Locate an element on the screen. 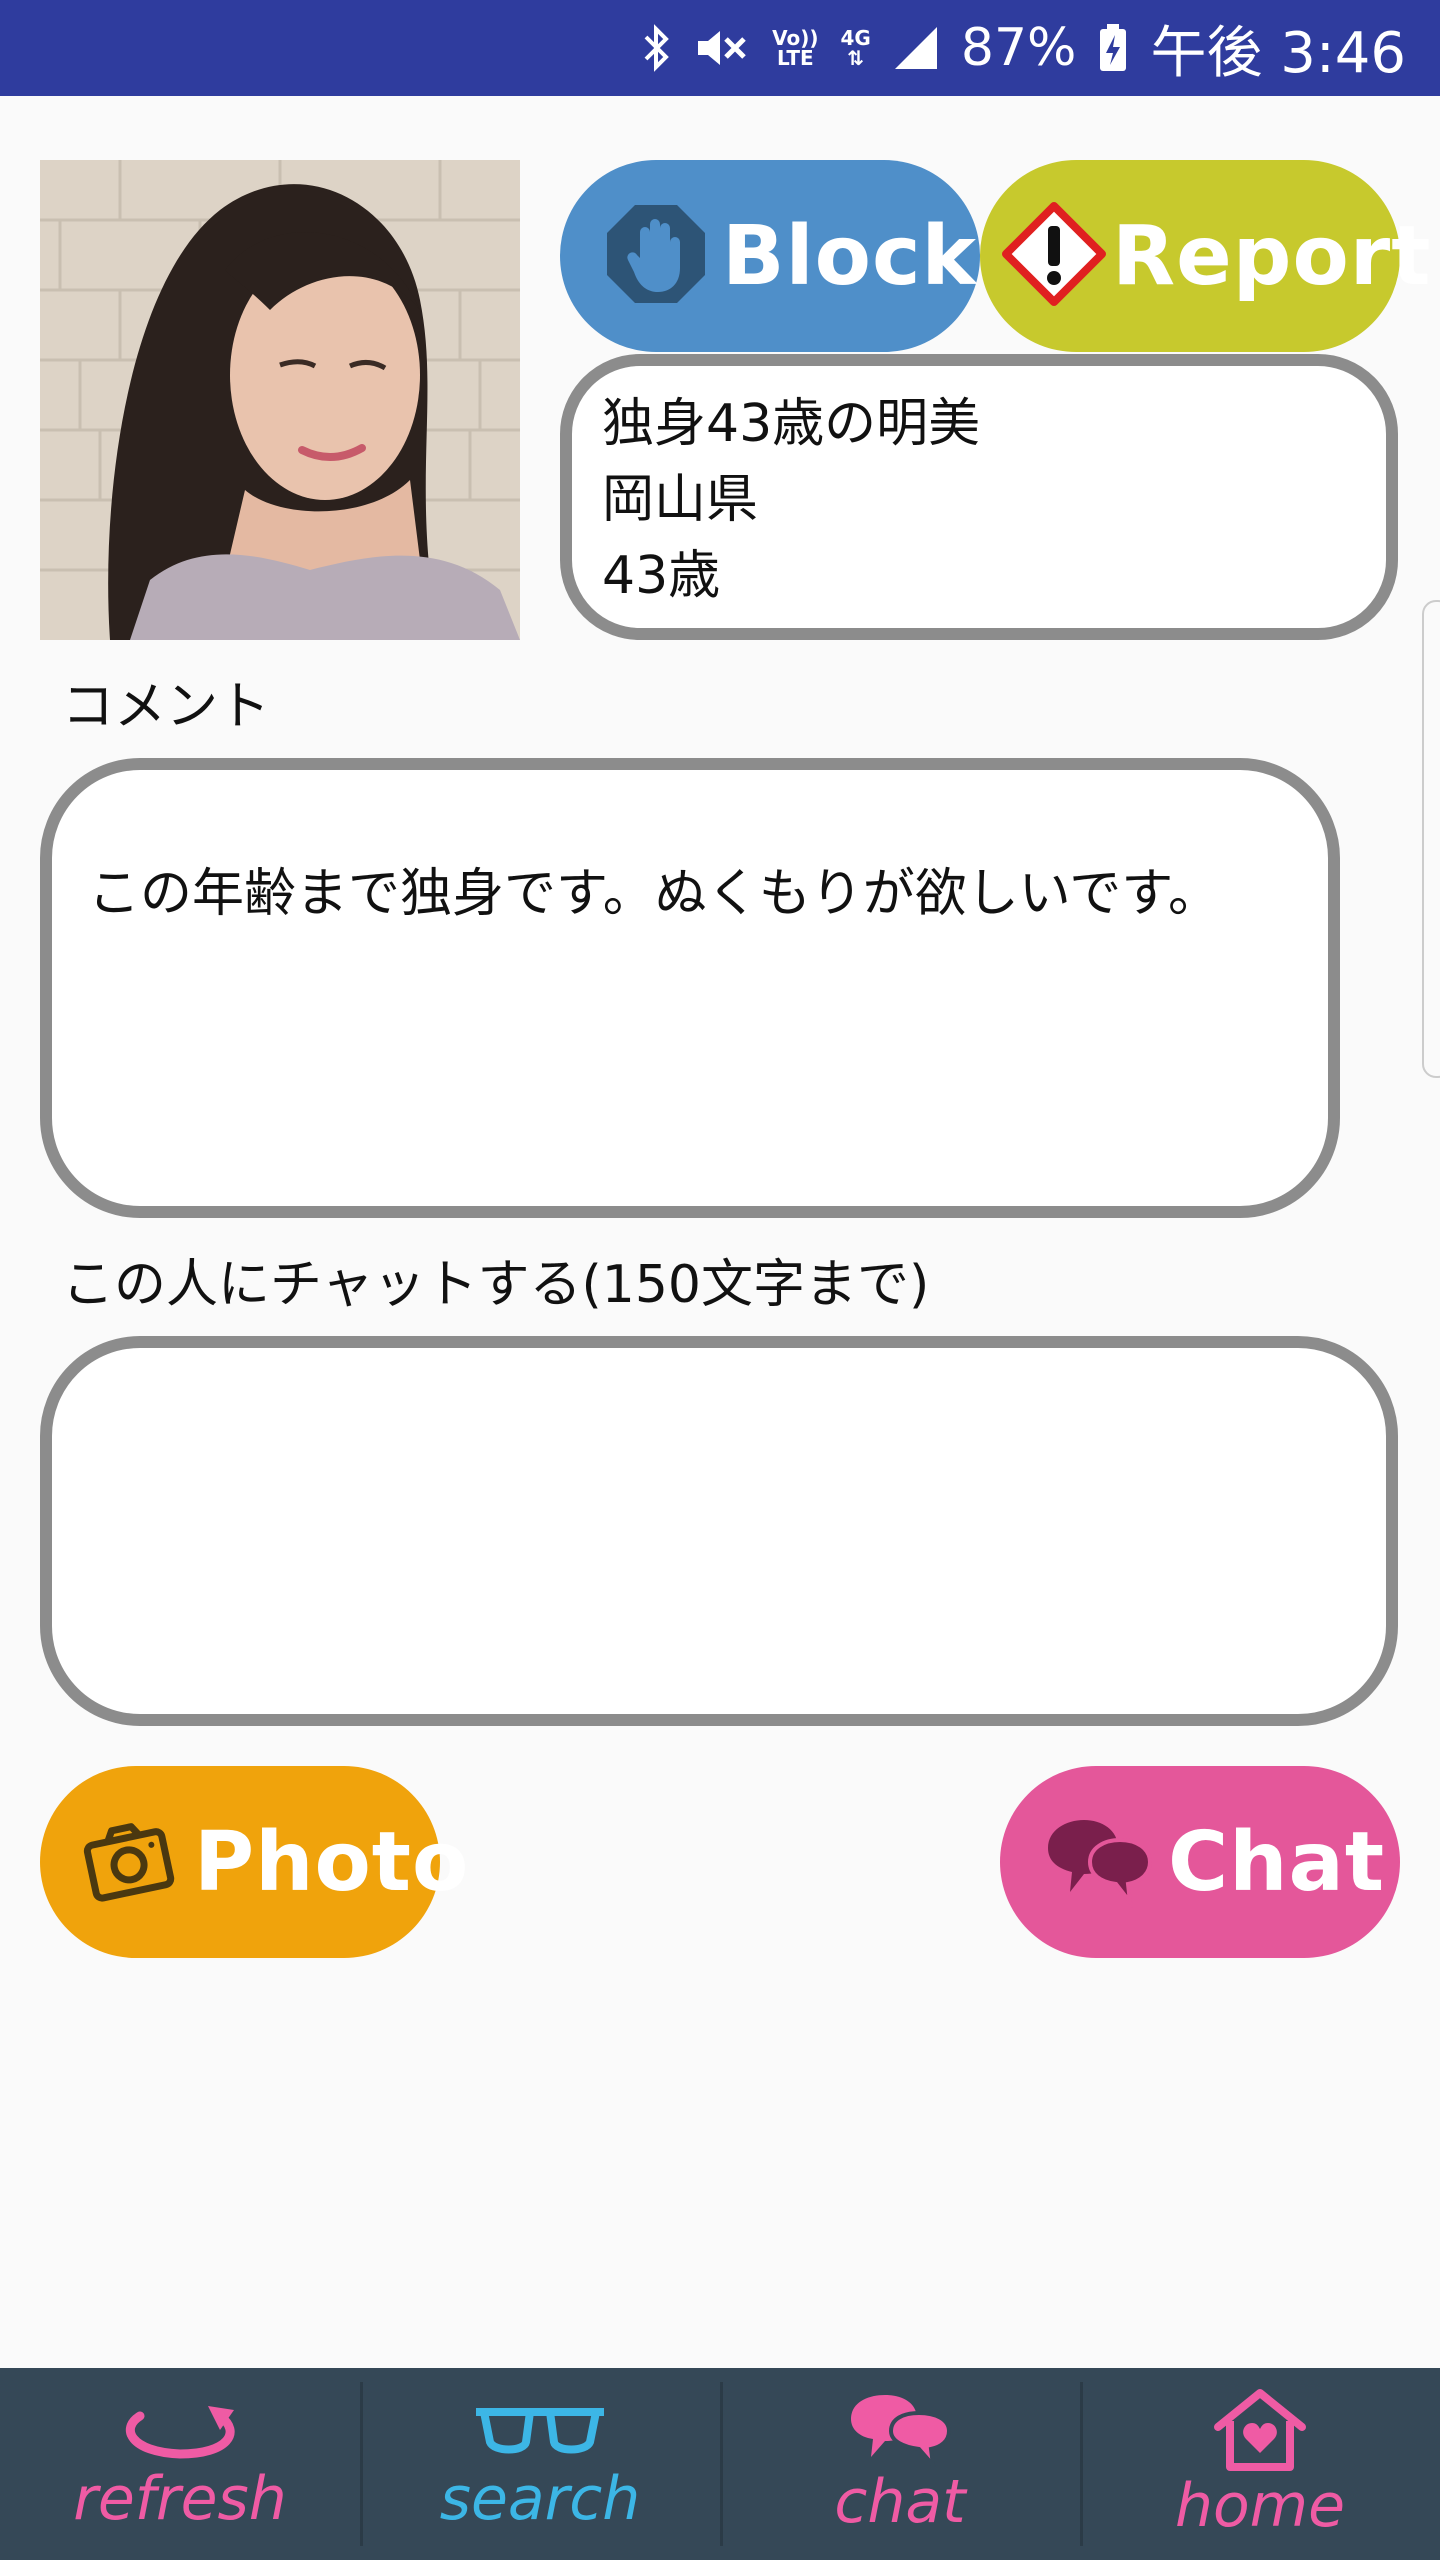 The image size is (1440, 2560). mute-icon is located at coordinates (722, 48).